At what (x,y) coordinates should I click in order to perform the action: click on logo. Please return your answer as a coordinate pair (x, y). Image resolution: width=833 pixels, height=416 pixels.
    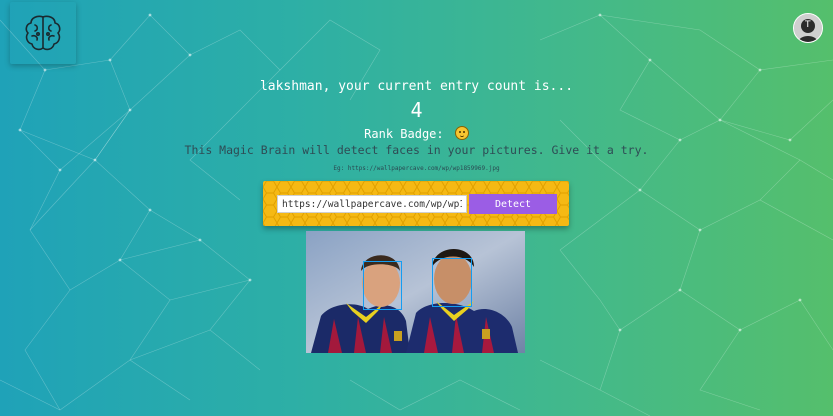
    Looking at the image, I should click on (43, 33).